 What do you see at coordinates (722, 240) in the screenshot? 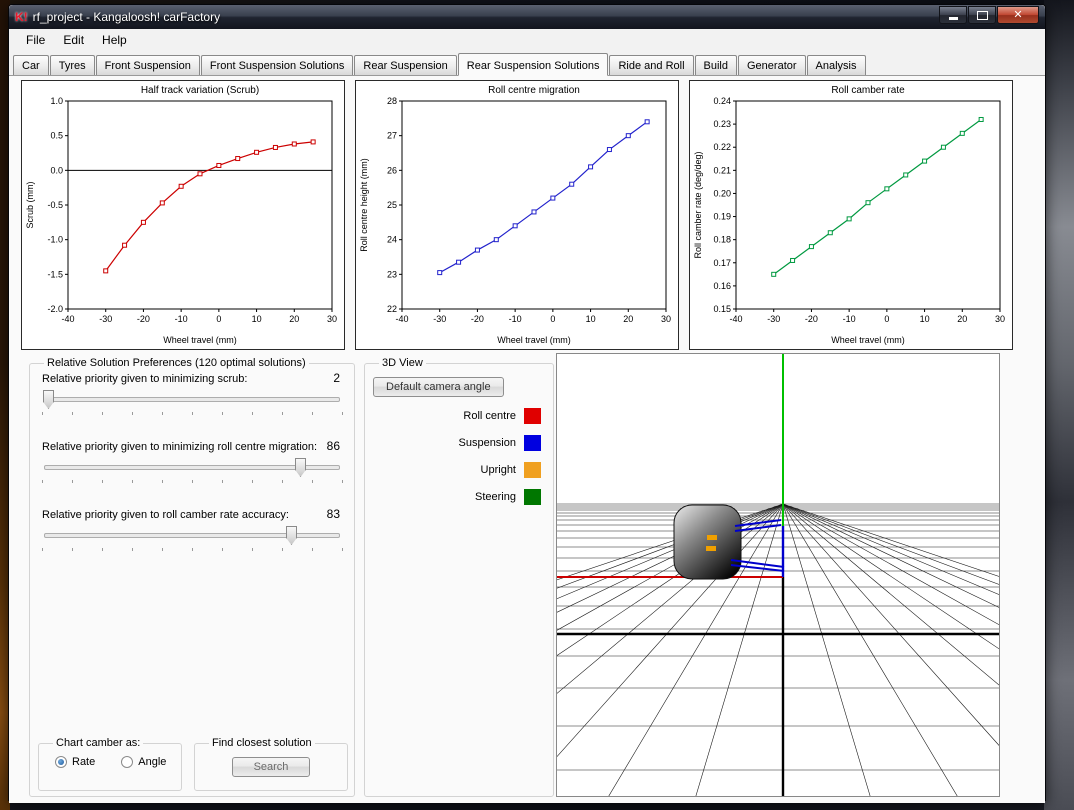
I see `svg-text: 0.18` at bounding box center [722, 240].